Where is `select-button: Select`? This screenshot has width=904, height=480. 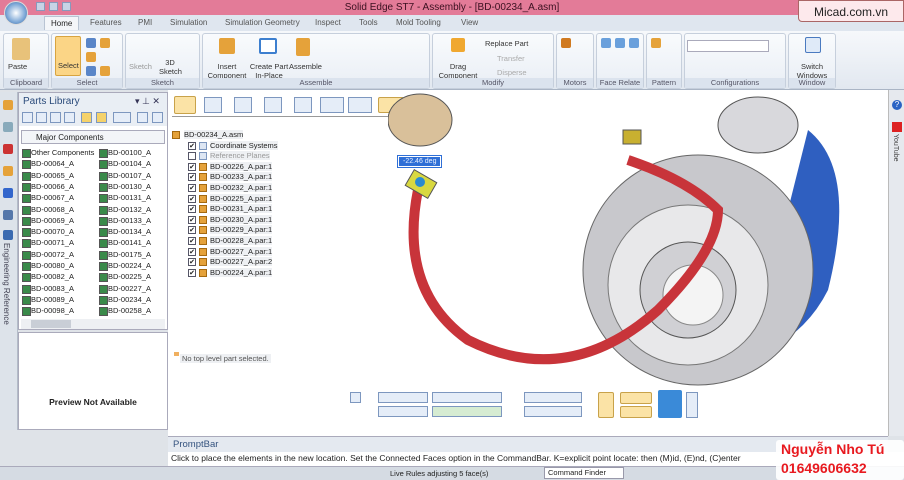
select-button: Select is located at coordinates (68, 56).